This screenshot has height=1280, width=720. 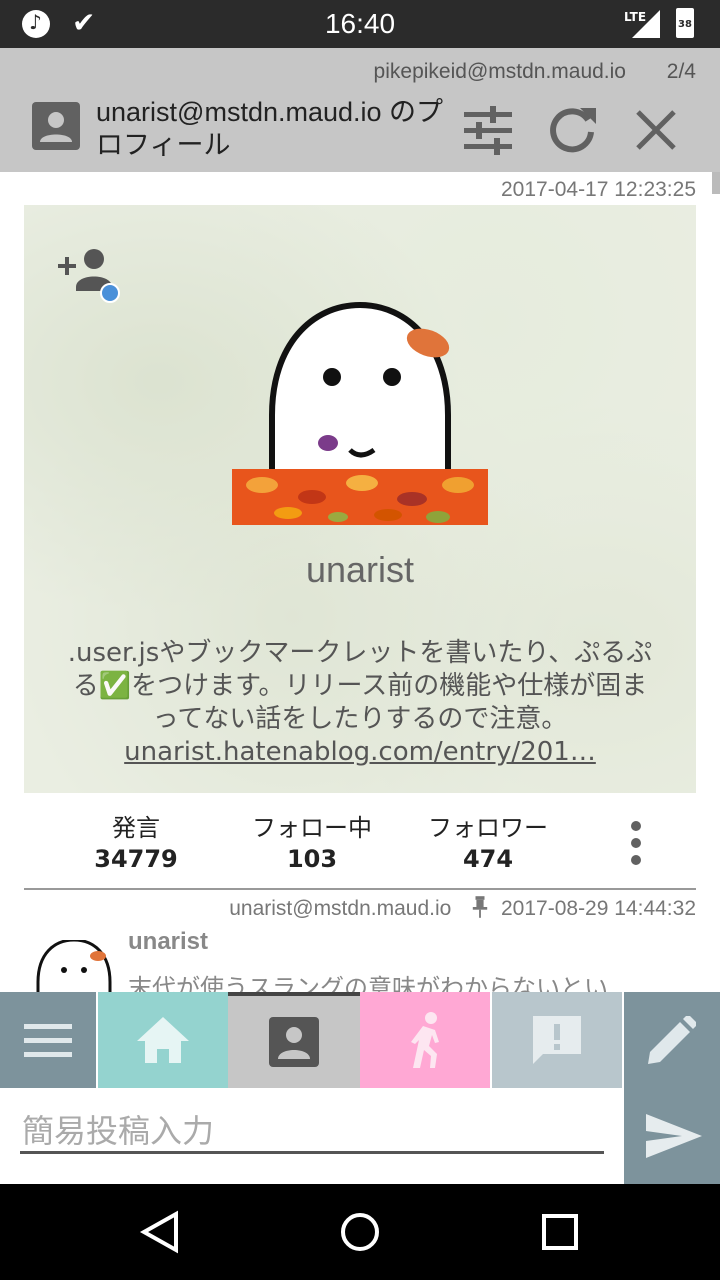 What do you see at coordinates (646, 24) in the screenshot?
I see `signal-icon` at bounding box center [646, 24].